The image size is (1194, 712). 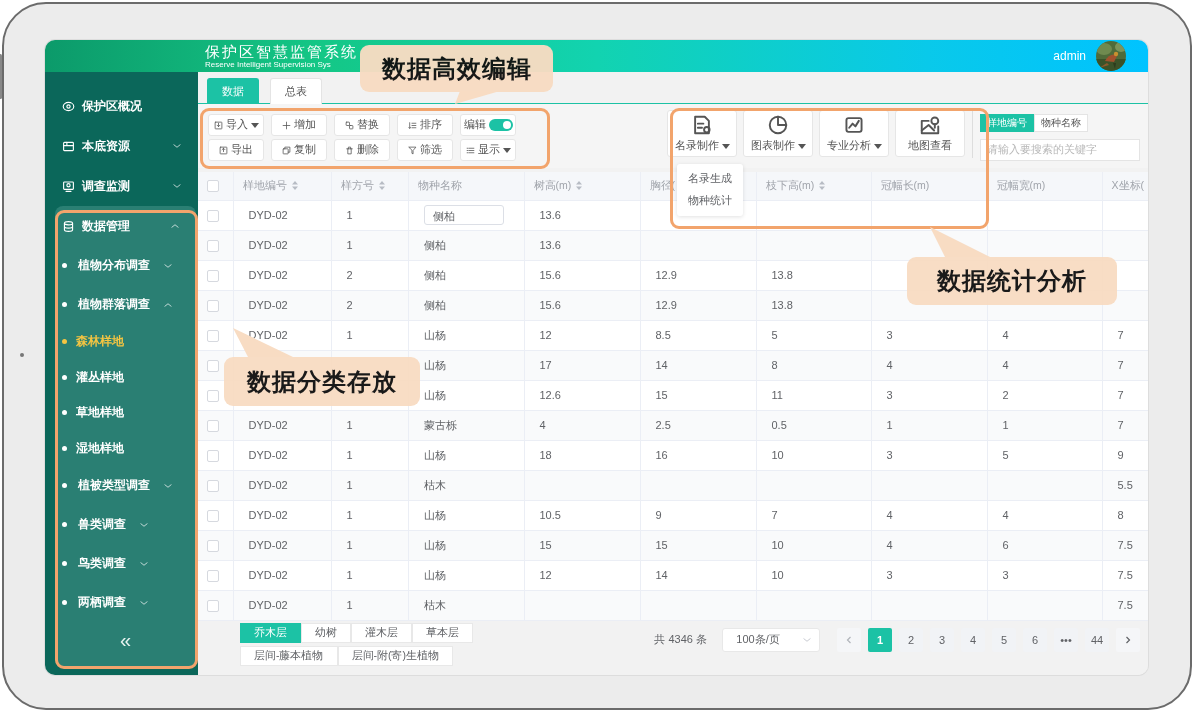 I want to click on analysis-button: 图表制作, so click(x=778, y=133).